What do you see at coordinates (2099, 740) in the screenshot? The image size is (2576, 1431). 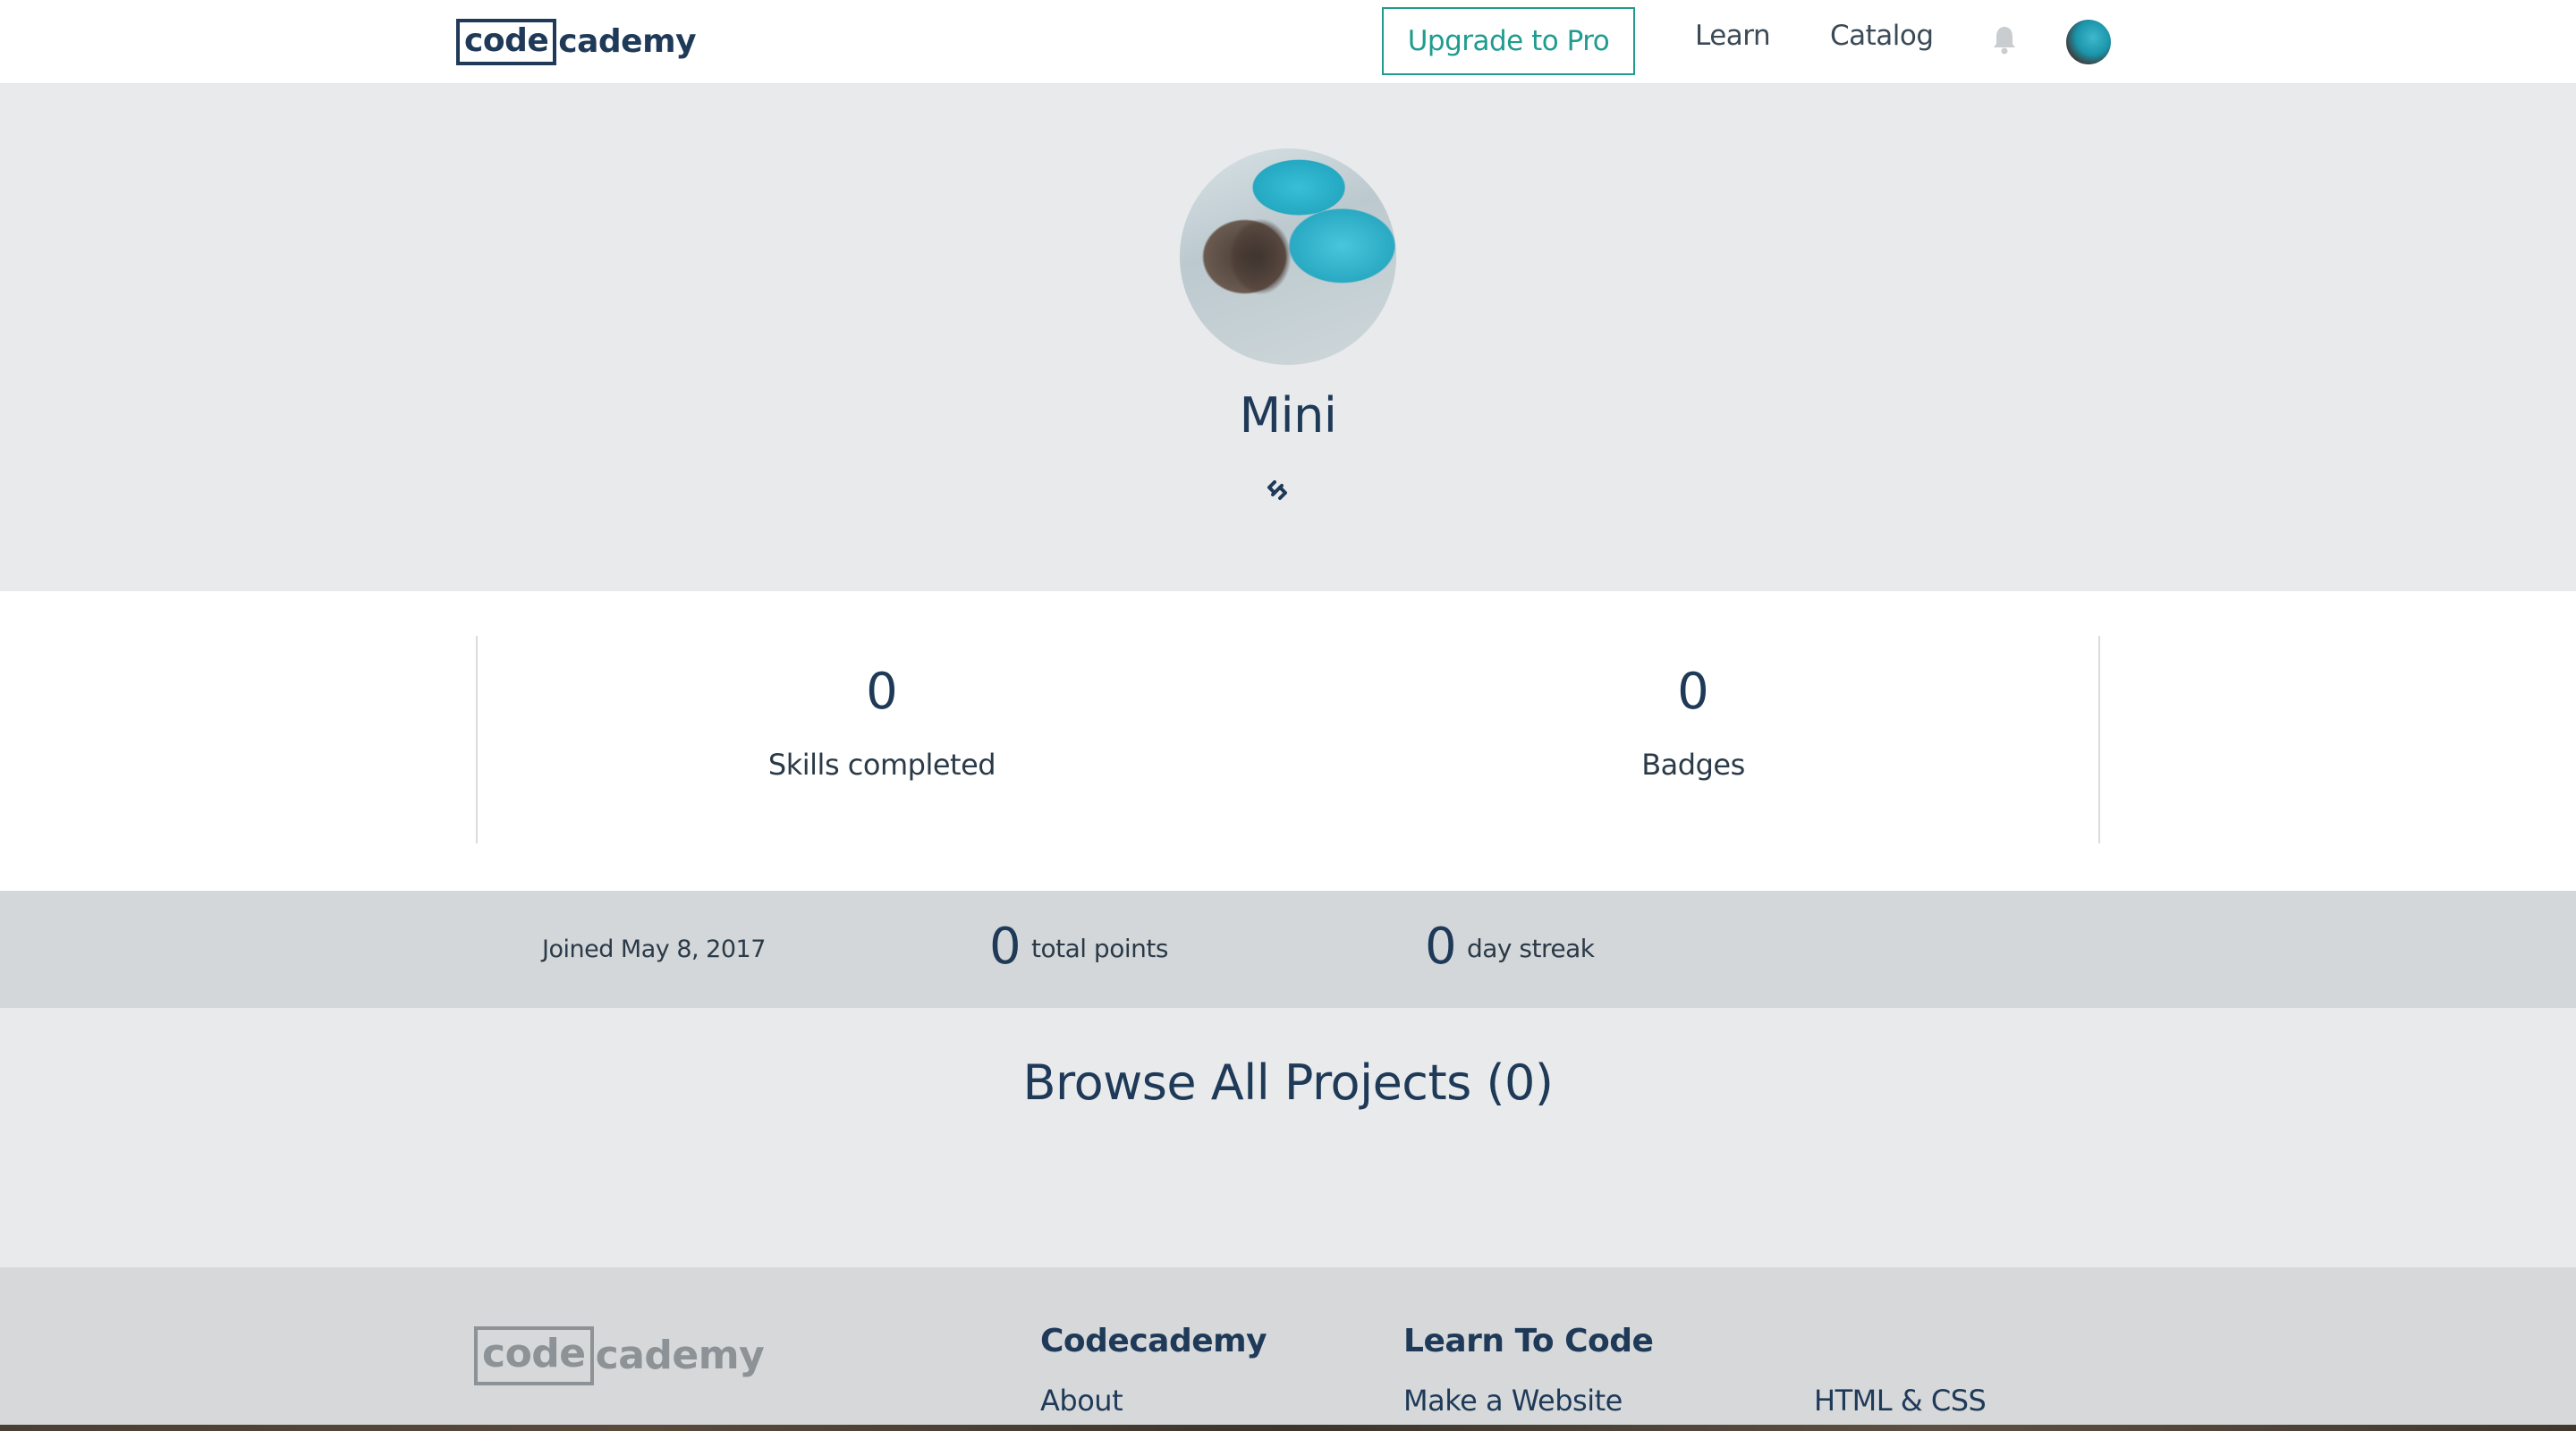 I see `stats-divider-right` at bounding box center [2099, 740].